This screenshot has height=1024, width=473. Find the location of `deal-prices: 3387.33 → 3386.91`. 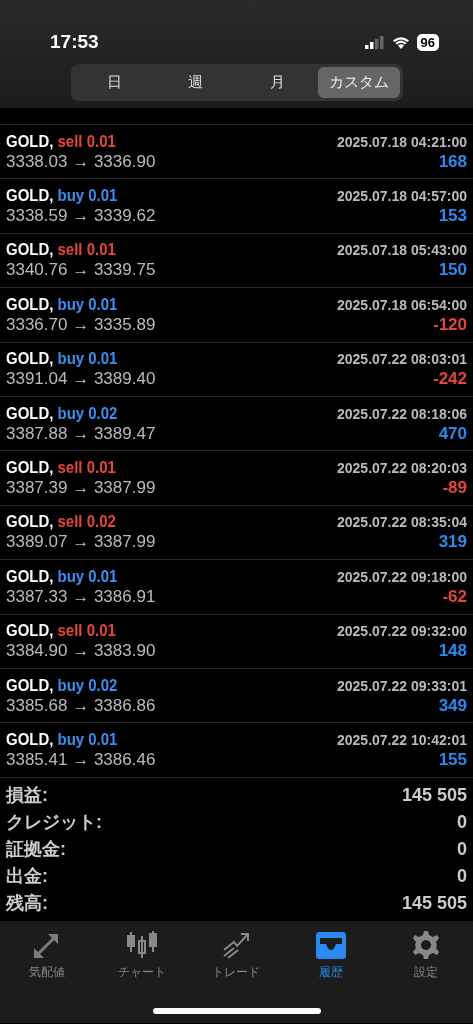

deal-prices: 3387.33 → 3386.91 is located at coordinates (81, 596).